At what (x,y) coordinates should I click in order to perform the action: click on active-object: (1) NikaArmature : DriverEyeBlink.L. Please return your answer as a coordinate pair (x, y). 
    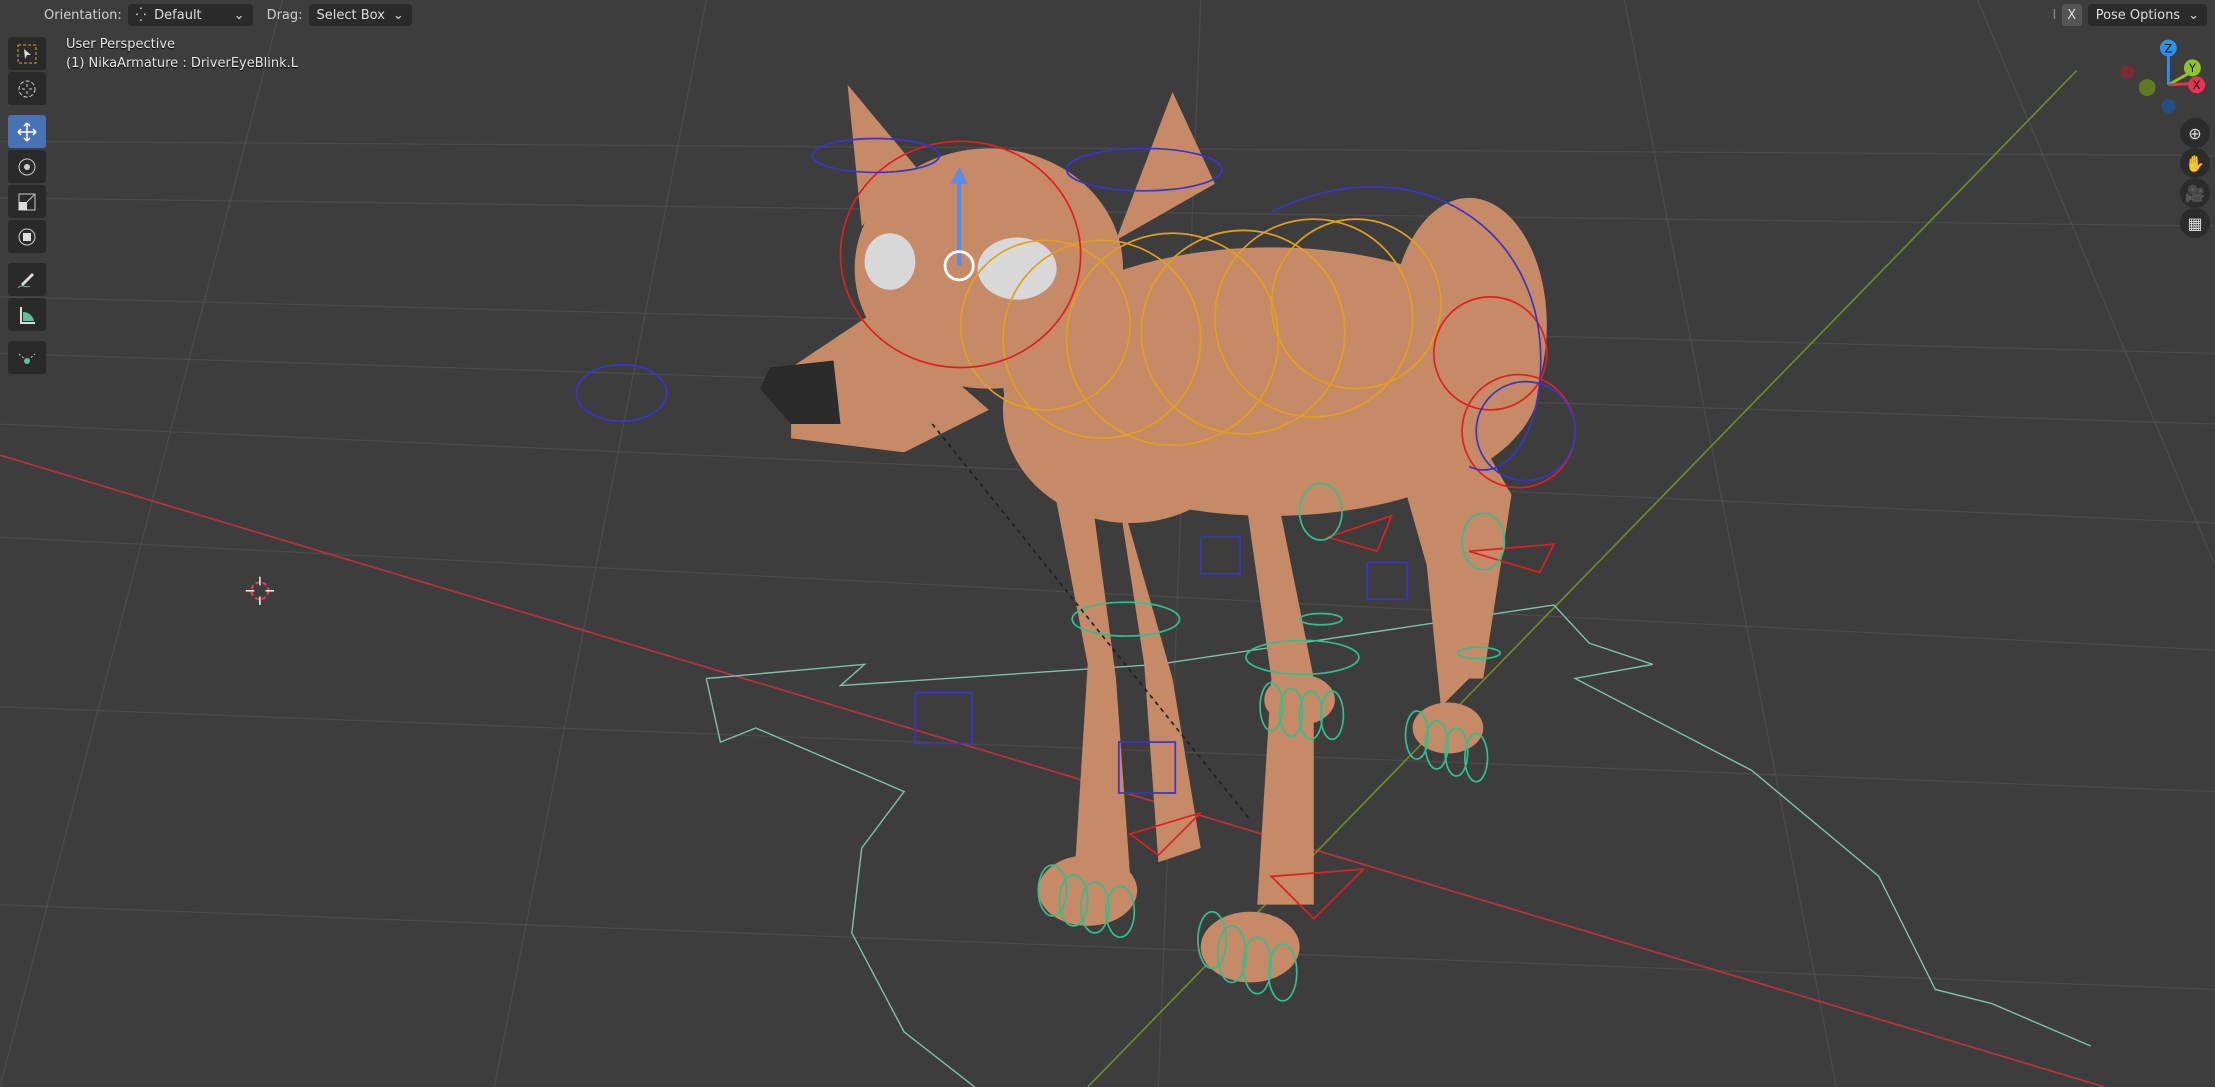
    Looking at the image, I should click on (182, 63).